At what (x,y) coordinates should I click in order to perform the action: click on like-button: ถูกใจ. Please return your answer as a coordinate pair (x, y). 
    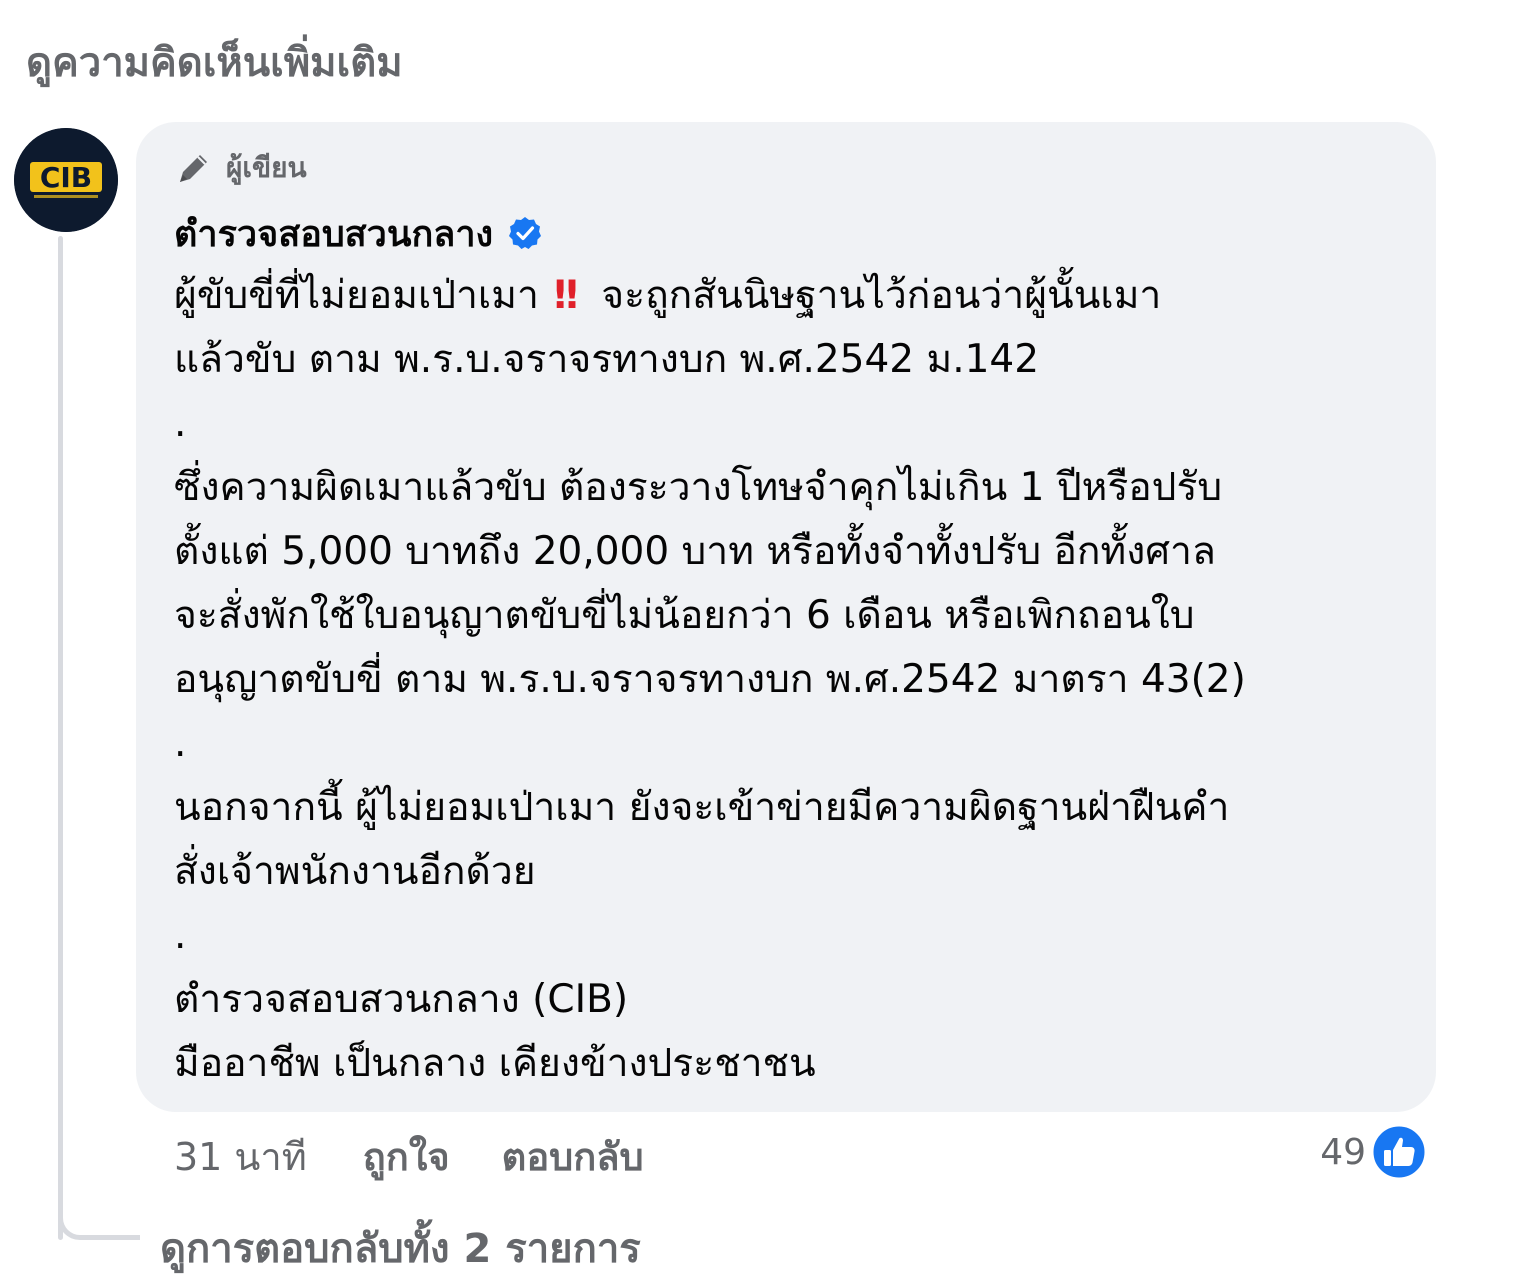
    Looking at the image, I should click on (406, 1156).